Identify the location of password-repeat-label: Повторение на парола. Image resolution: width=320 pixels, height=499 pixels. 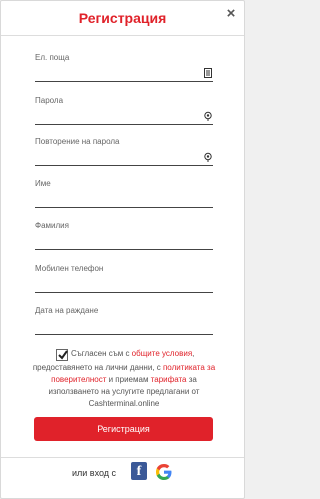
(77, 141).